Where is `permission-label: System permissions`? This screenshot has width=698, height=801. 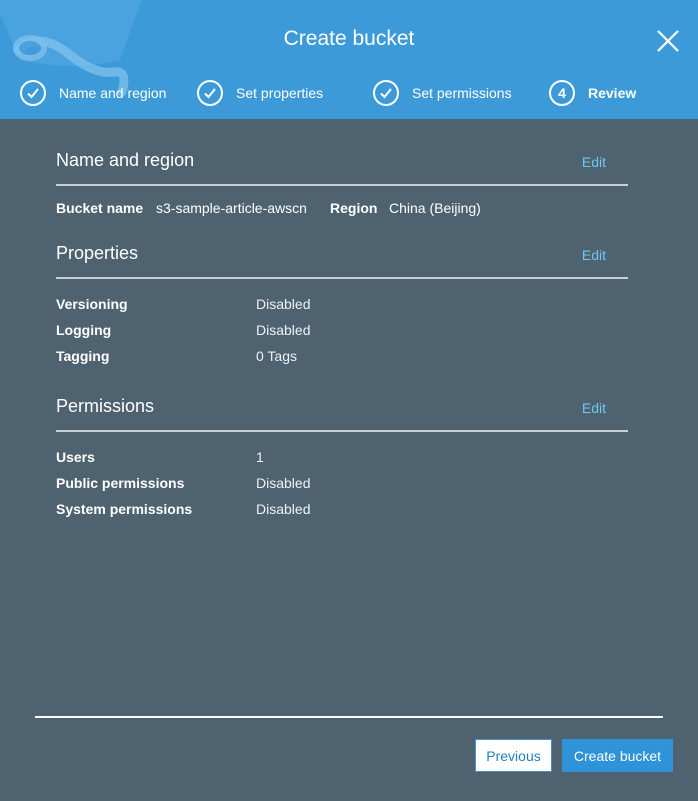
permission-label: System permissions is located at coordinates (124, 509).